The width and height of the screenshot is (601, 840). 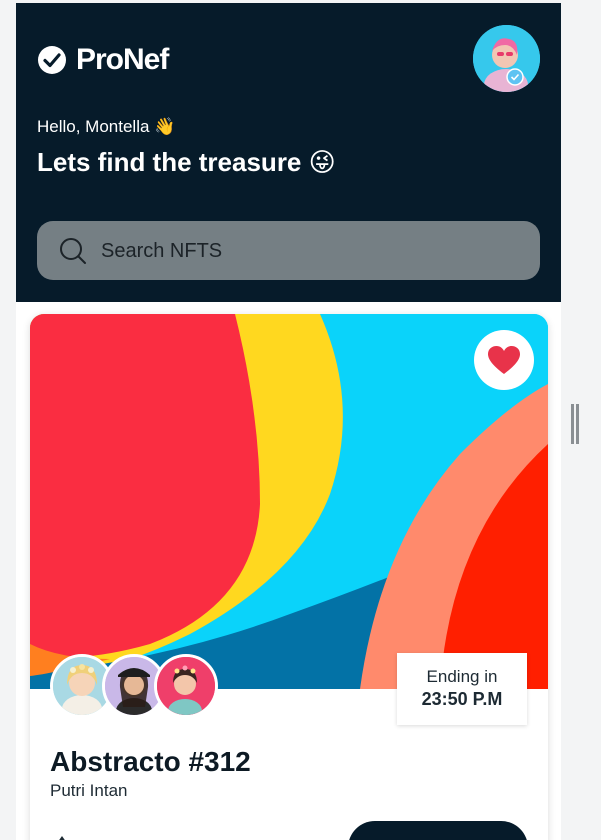 What do you see at coordinates (89, 791) in the screenshot?
I see `nft-creator: Putri Intan` at bounding box center [89, 791].